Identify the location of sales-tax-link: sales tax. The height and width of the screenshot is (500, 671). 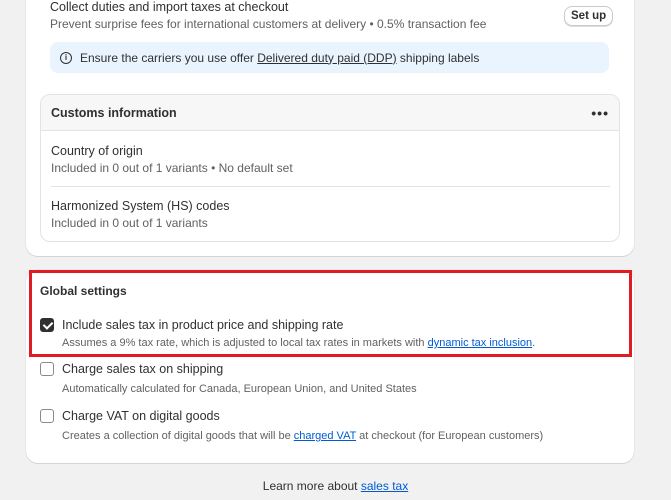
(384, 486).